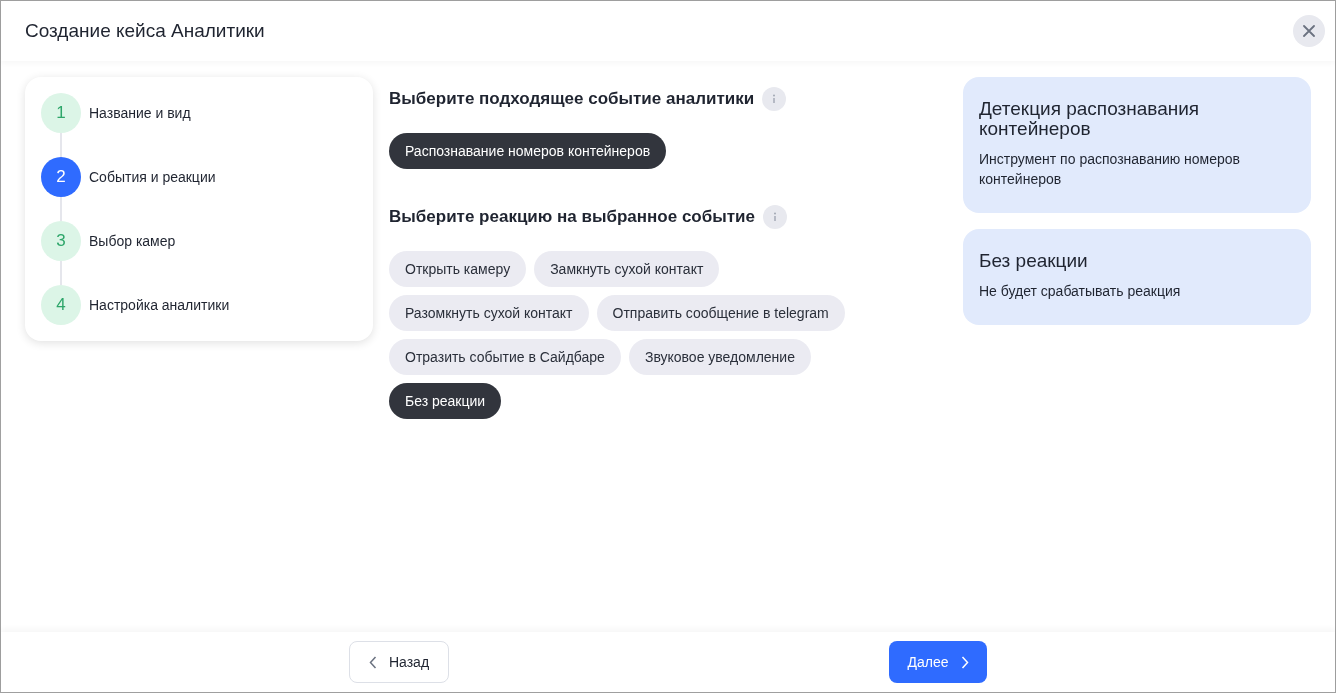  What do you see at coordinates (1034, 261) in the screenshot?
I see `card-title: Без реакции` at bounding box center [1034, 261].